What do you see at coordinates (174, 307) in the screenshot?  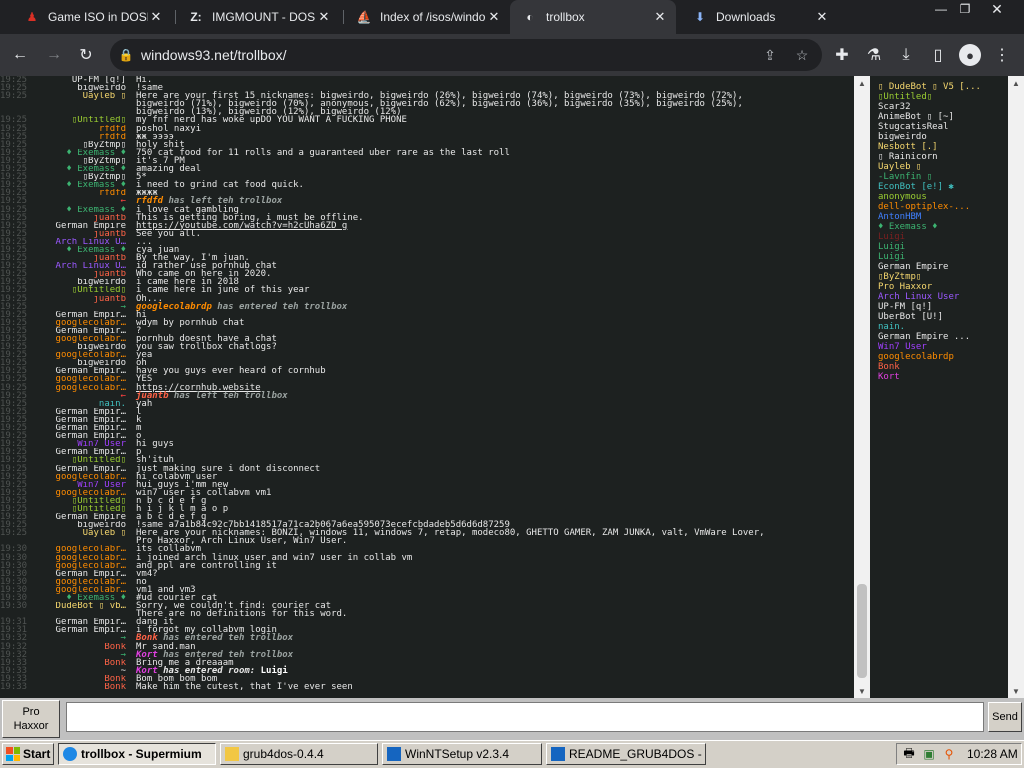 I see `system-nick: googlecolabrdp` at bounding box center [174, 307].